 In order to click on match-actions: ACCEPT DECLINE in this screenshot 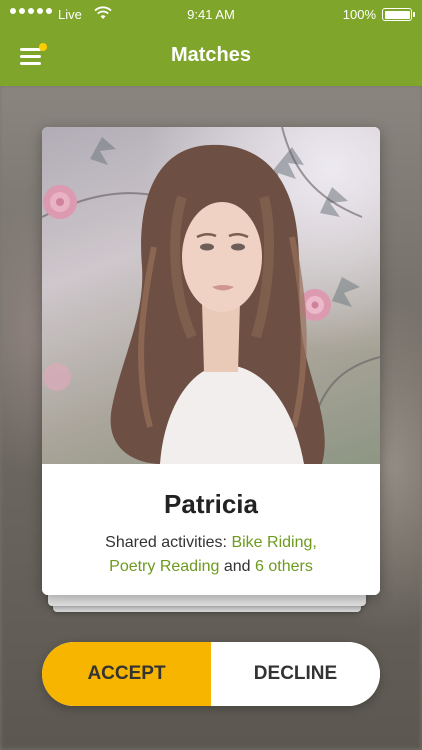, I will do `click(211, 674)`.